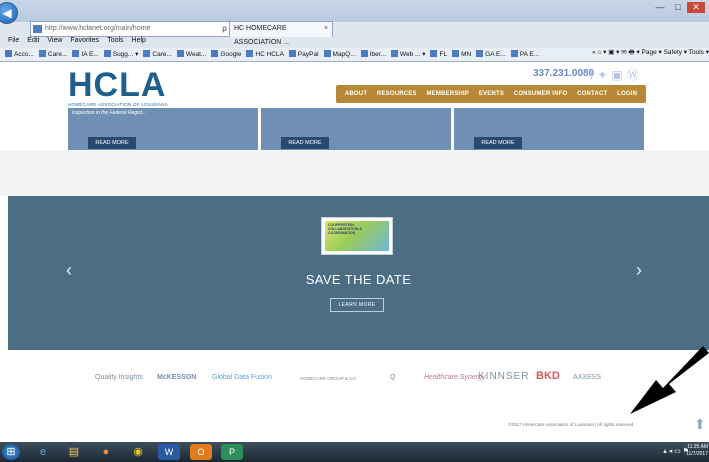 Image resolution: width=709 pixels, height=462 pixels. What do you see at coordinates (697, 447) in the screenshot?
I see `clock-time: 11:25 AM` at bounding box center [697, 447].